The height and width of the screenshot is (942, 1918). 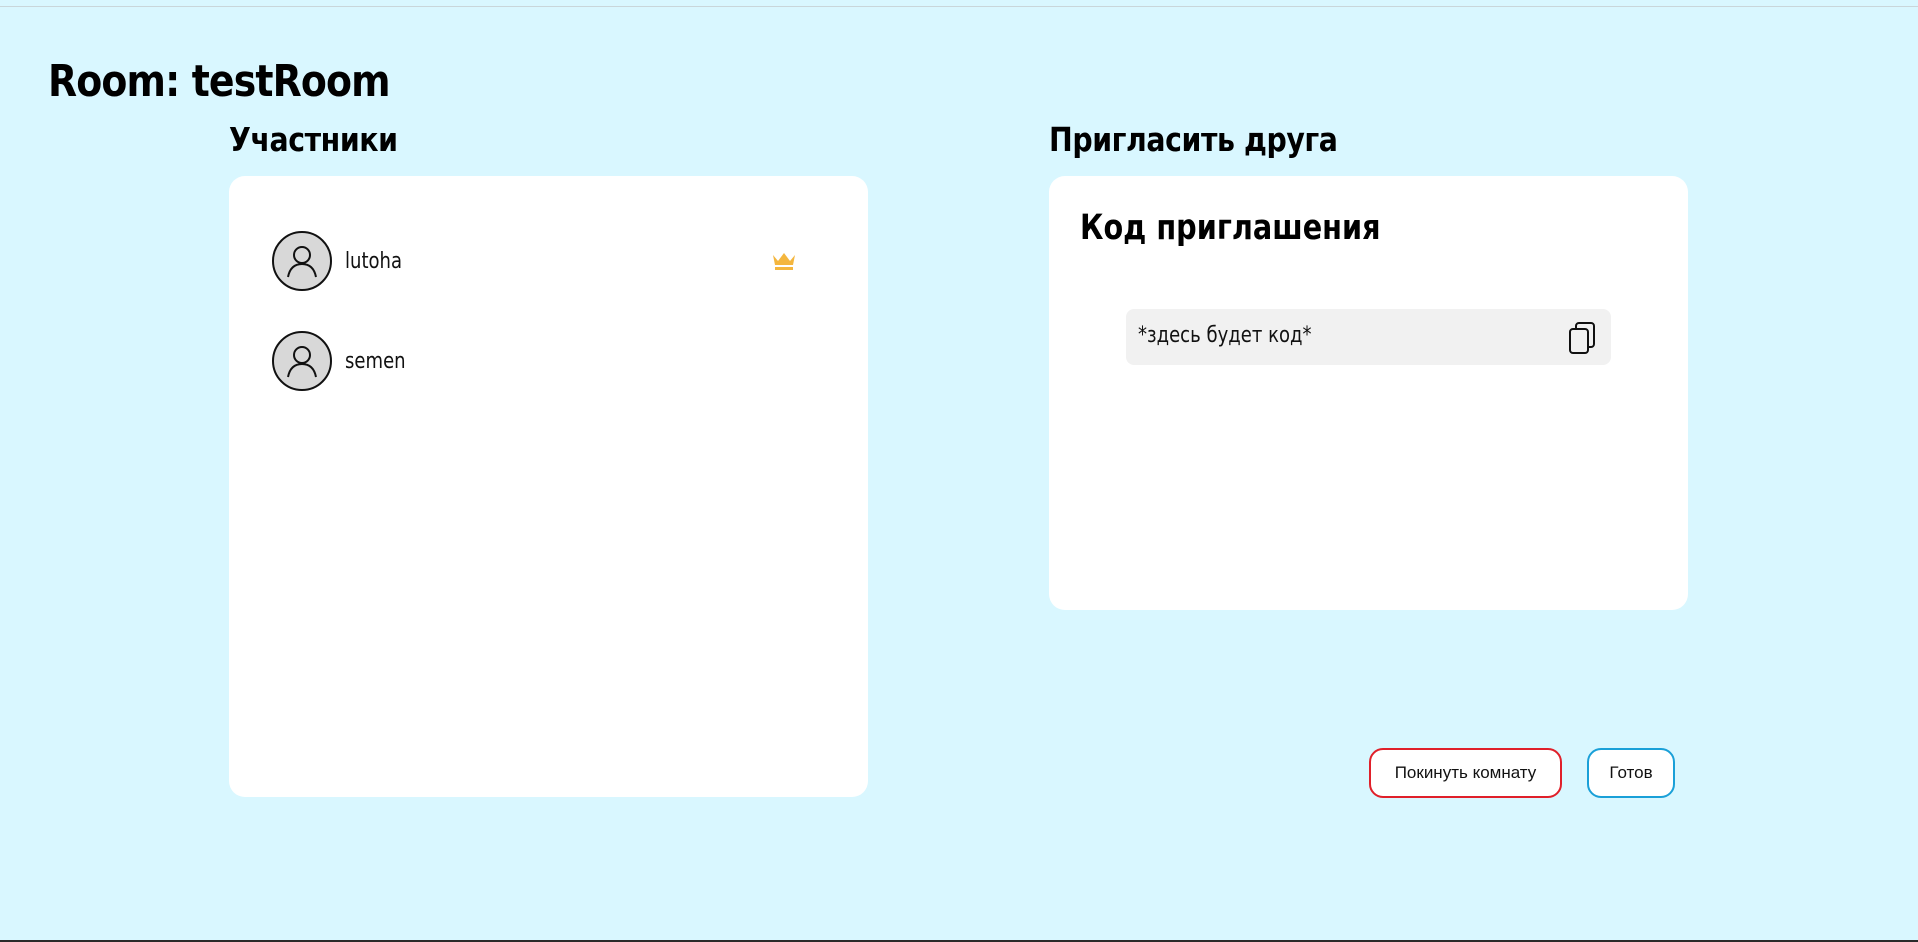 What do you see at coordinates (959, 6) in the screenshot?
I see `top-divider` at bounding box center [959, 6].